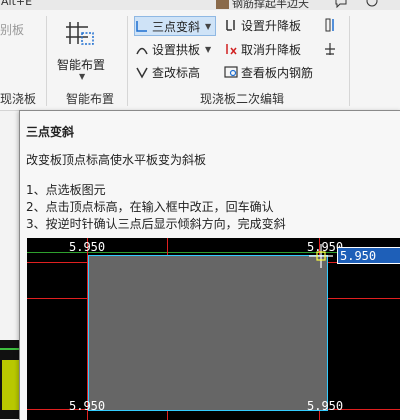 Image resolution: width=400 pixels, height=420 pixels. What do you see at coordinates (368, 255) in the screenshot?
I see `elevation-input: 5.950` at bounding box center [368, 255].